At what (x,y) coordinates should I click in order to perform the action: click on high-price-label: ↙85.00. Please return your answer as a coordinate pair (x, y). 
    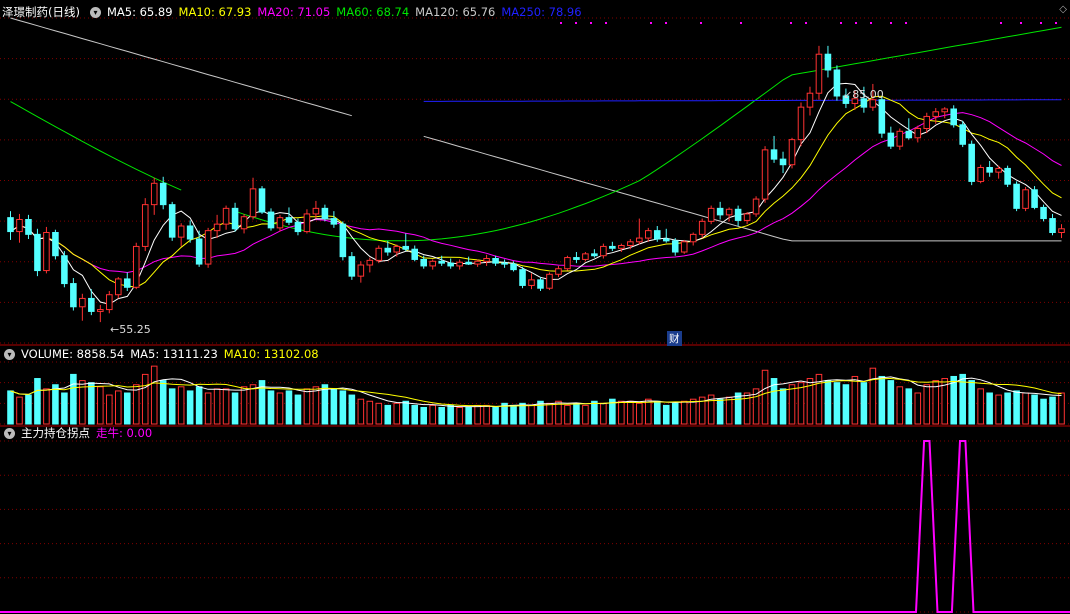
    Looking at the image, I should click on (863, 94).